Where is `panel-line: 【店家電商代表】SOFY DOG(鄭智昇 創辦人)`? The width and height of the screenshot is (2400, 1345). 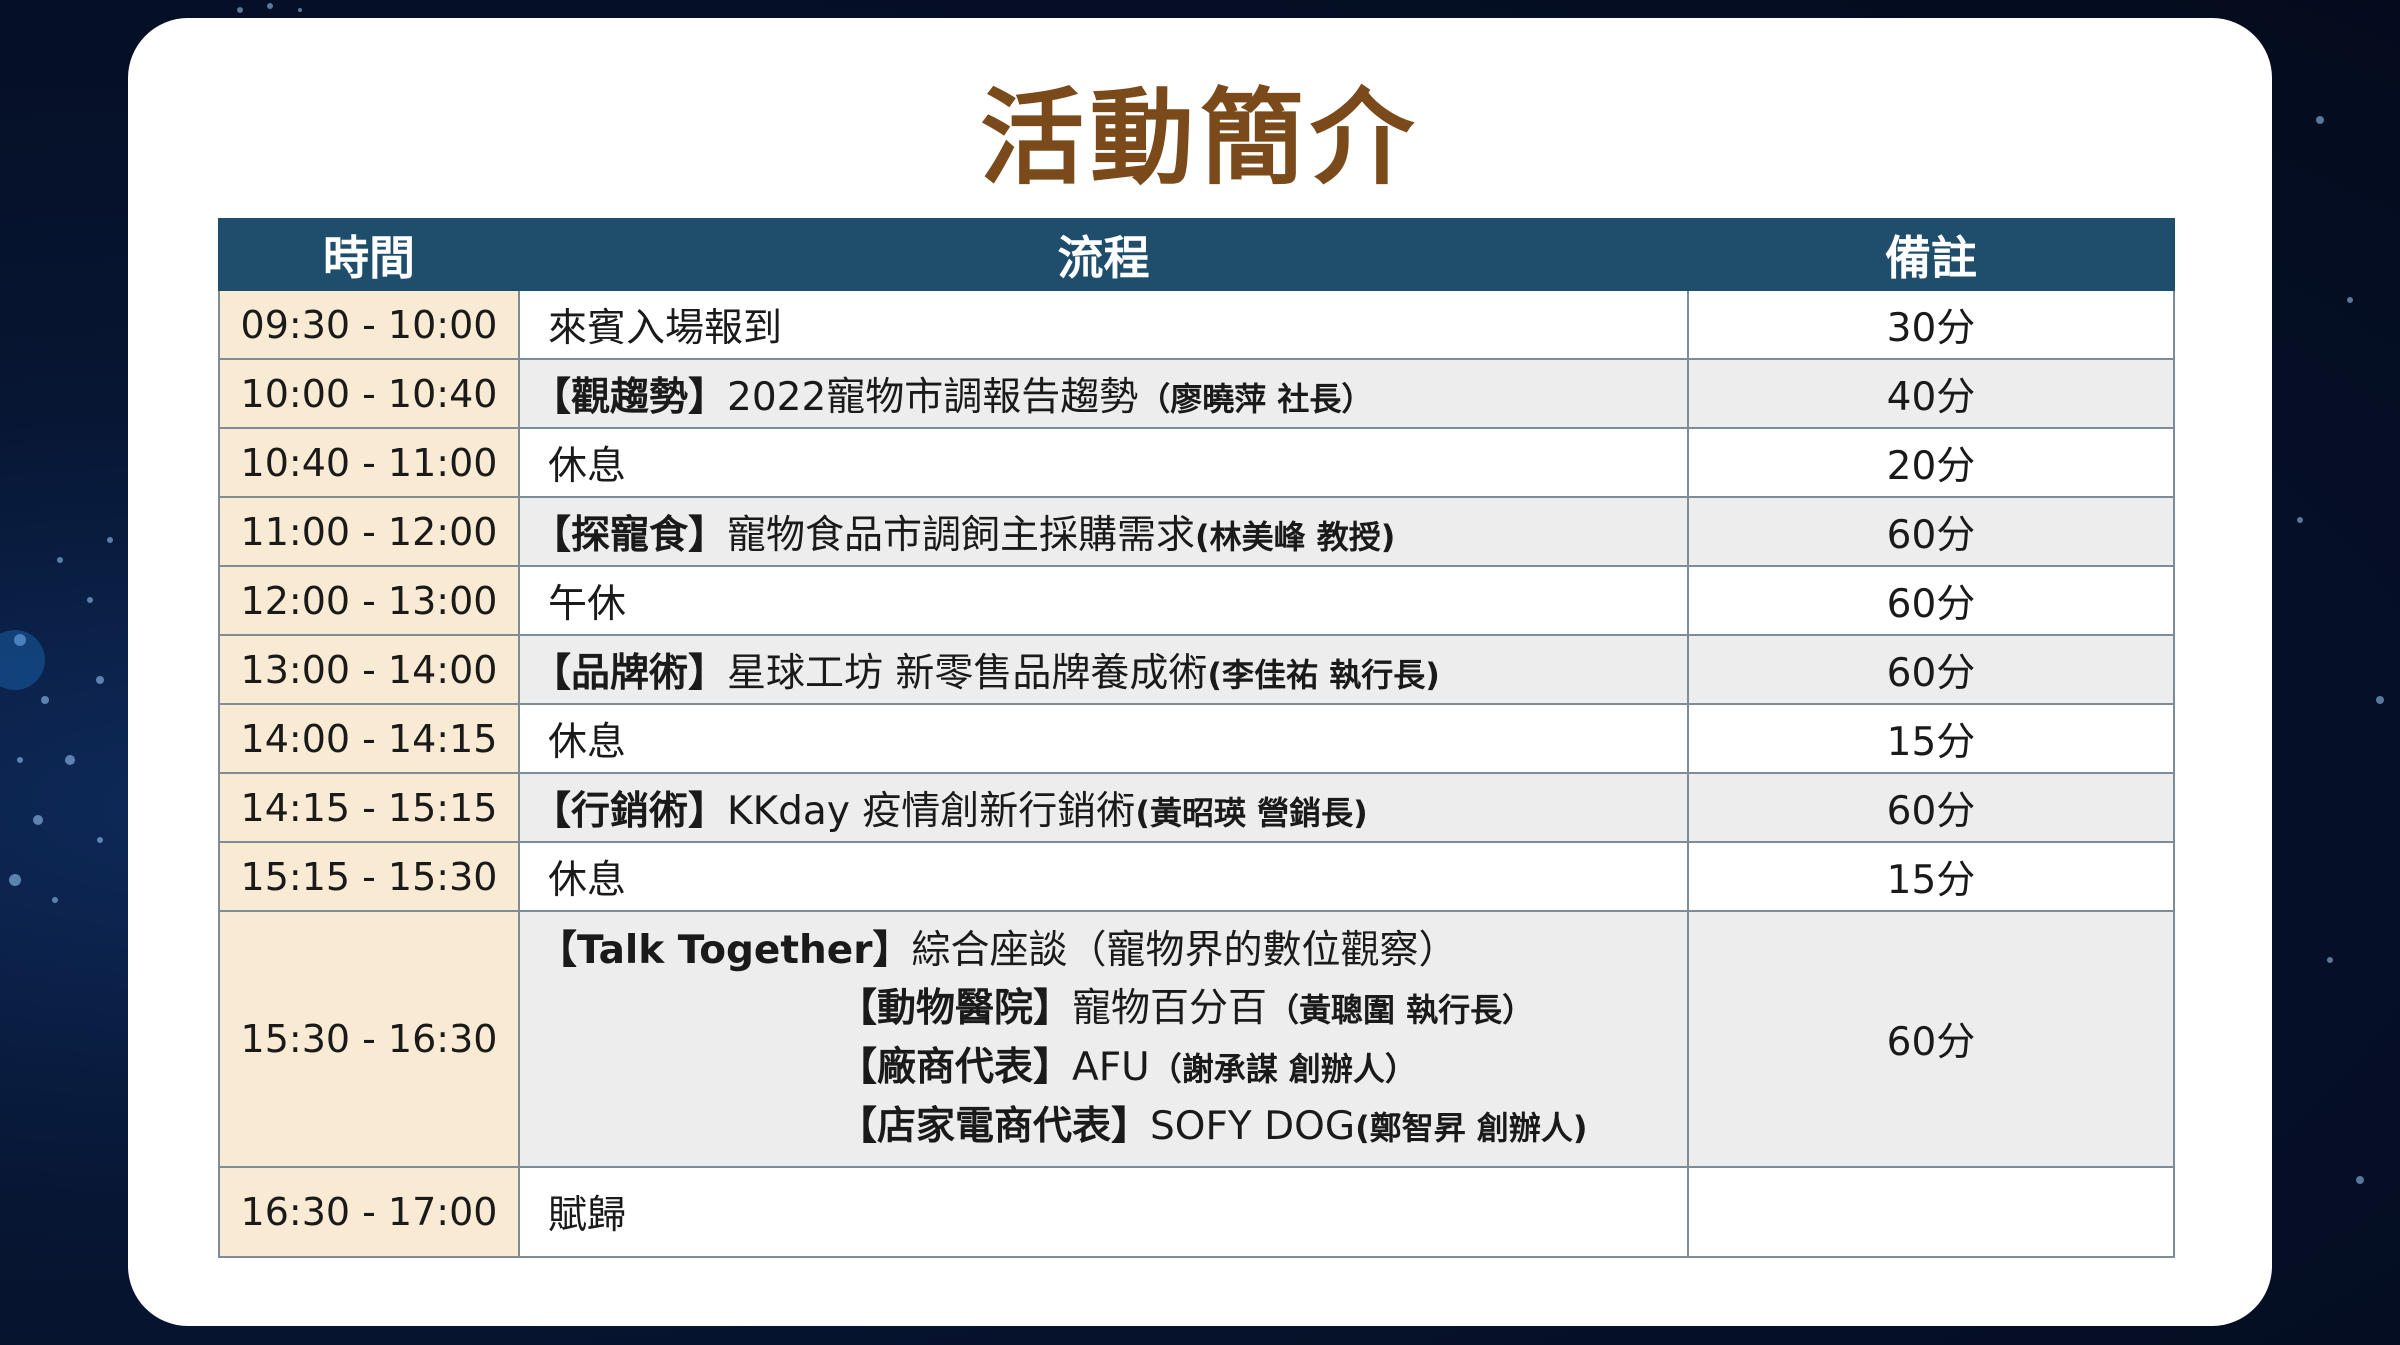 panel-line: 【店家電商代表】SOFY DOG(鄭智昇 創辦人) is located at coordinates (1112, 1127).